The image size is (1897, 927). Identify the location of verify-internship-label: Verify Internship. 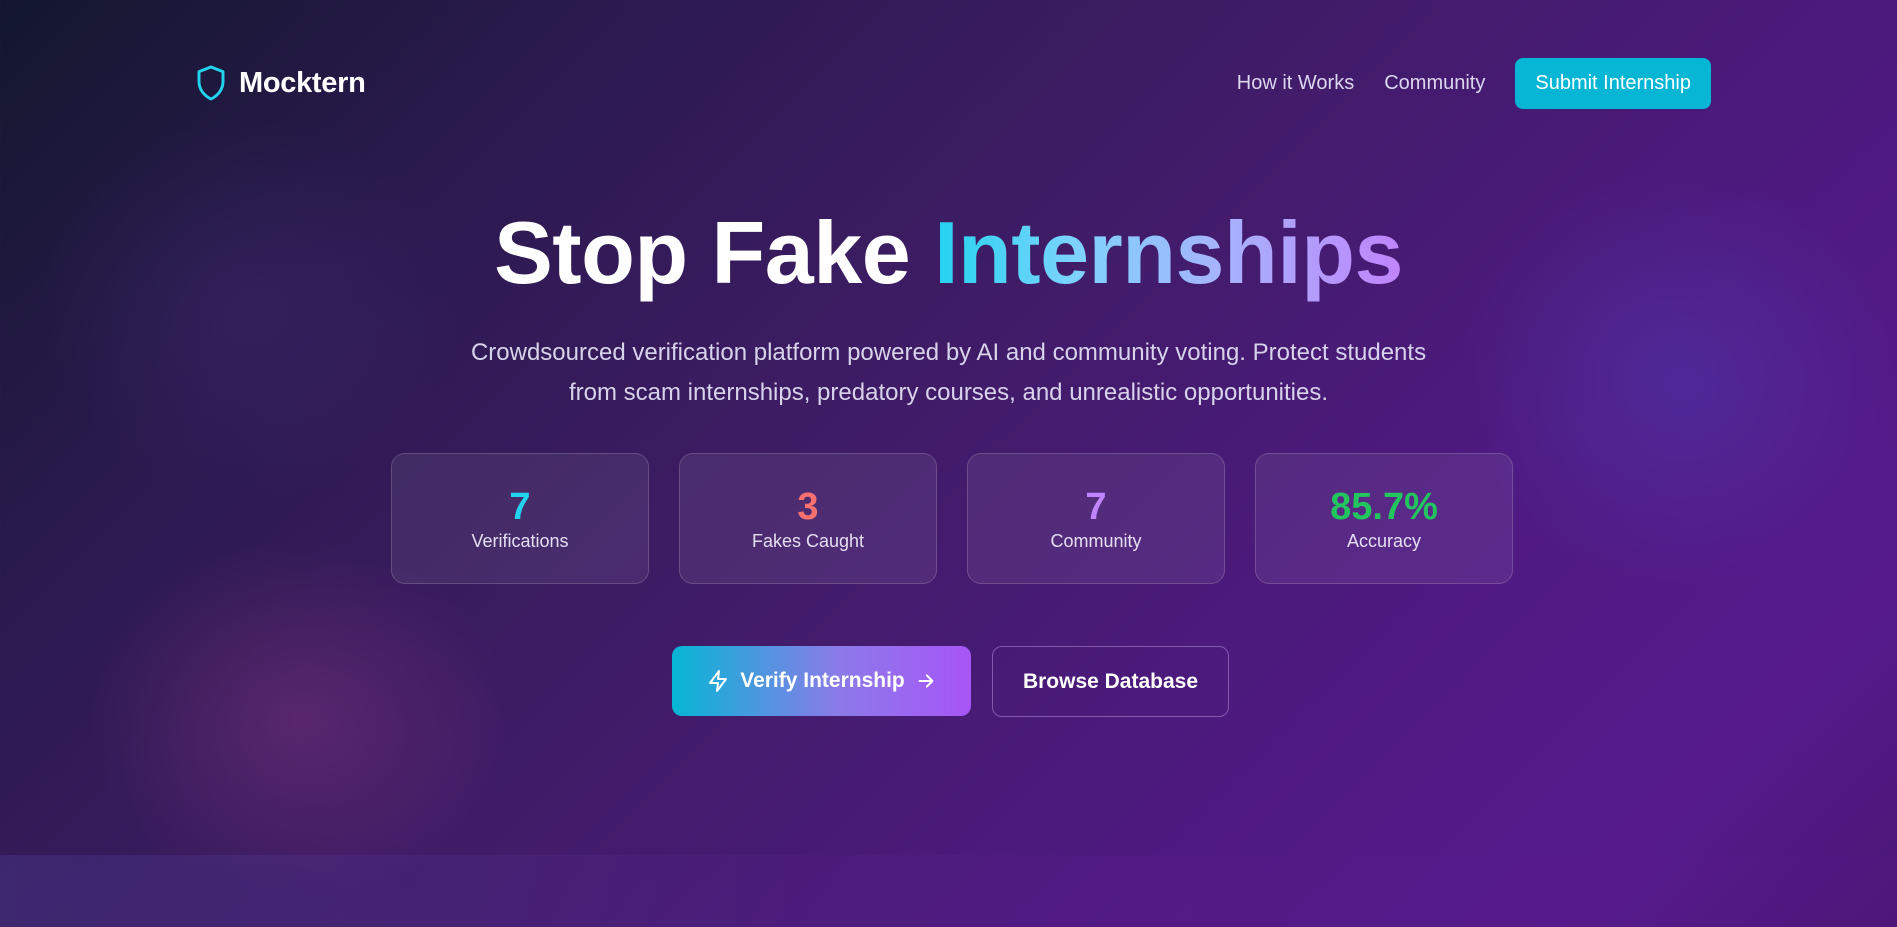
(822, 680).